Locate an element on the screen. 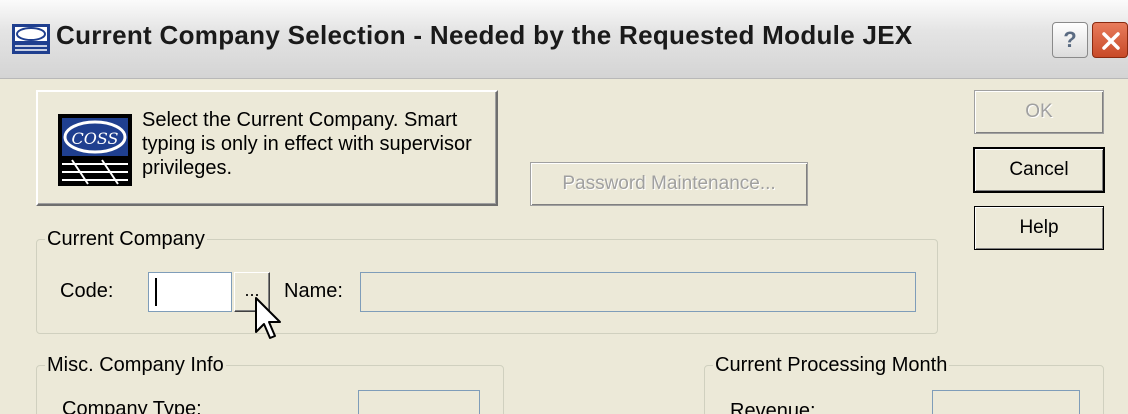  app-icon is located at coordinates (31, 39).